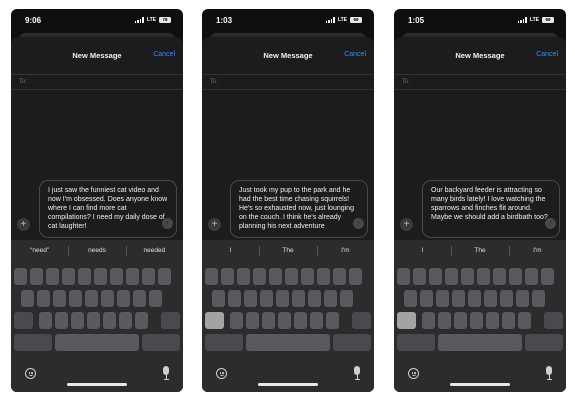 Image resolution: width=575 pixels, height=404 pixels. Describe the element at coordinates (39, 251) in the screenshot. I see `prediction-1: “need”` at that location.